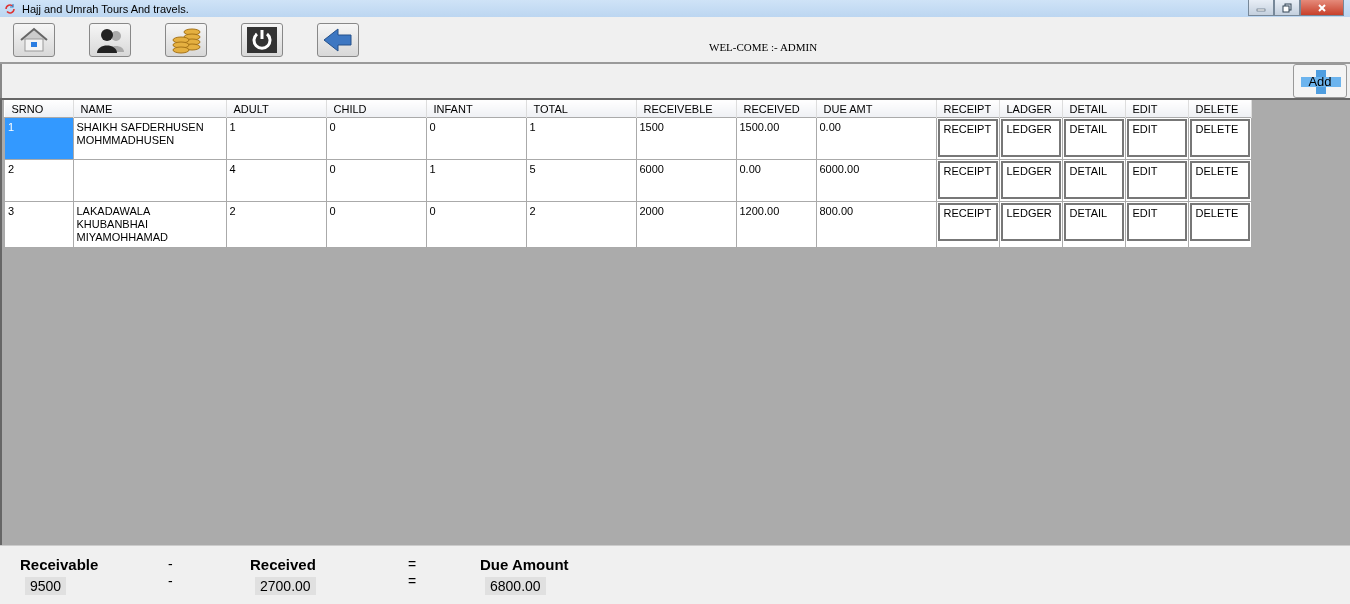  Describe the element at coordinates (46, 585) in the screenshot. I see `summary-value: 9500` at that location.